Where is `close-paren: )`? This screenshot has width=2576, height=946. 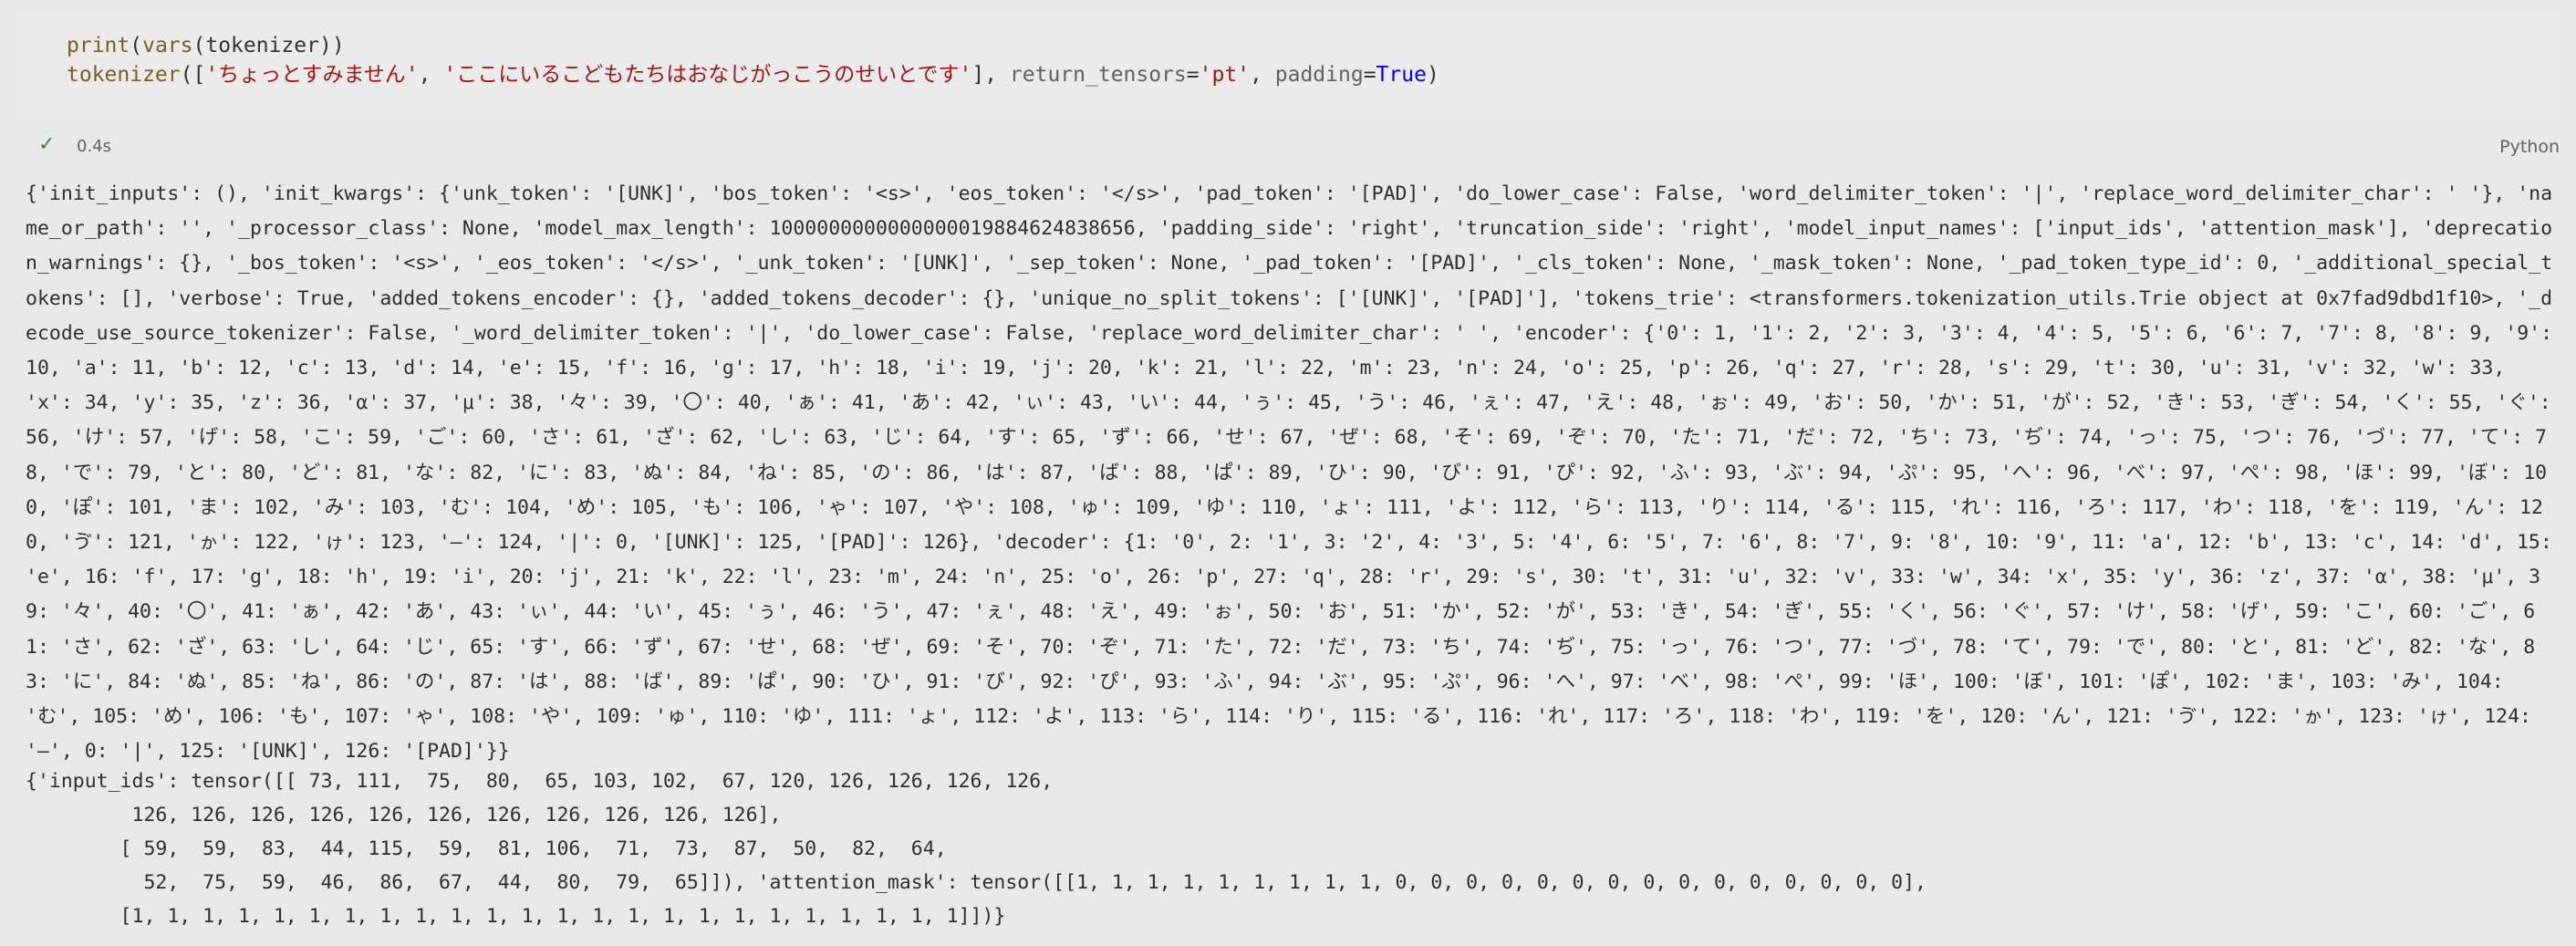 close-paren: ) is located at coordinates (1432, 75).